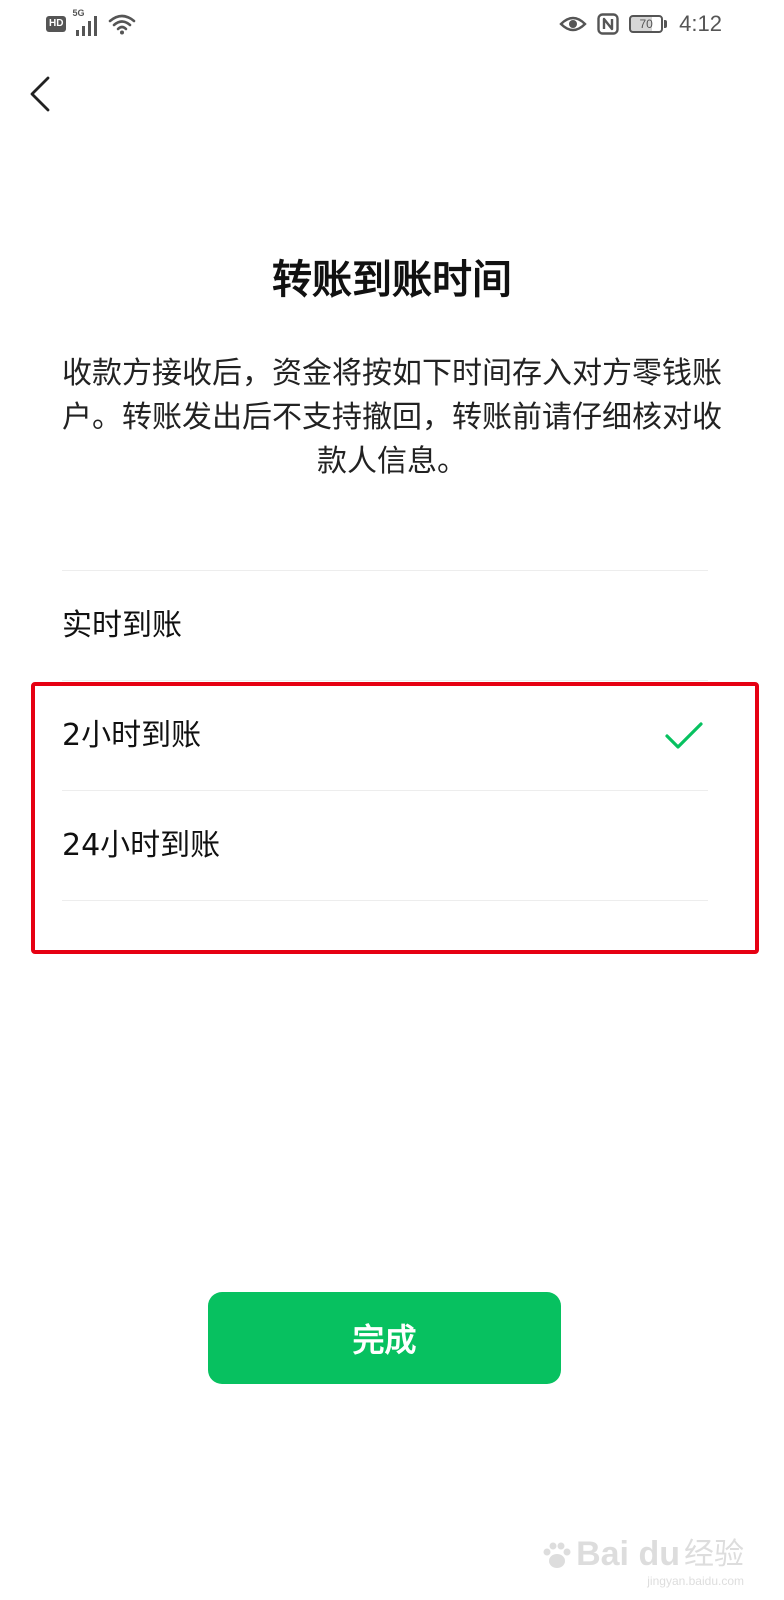 The height and width of the screenshot is (1600, 784). I want to click on status-right: 70 4:12, so click(640, 24).